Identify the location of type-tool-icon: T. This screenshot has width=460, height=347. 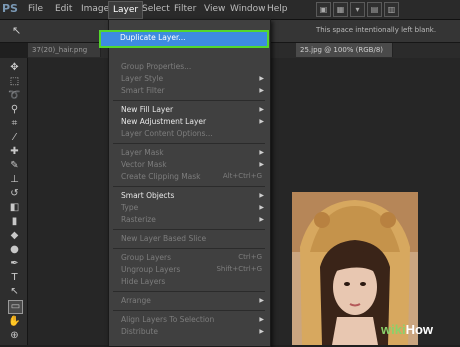
(14, 278).